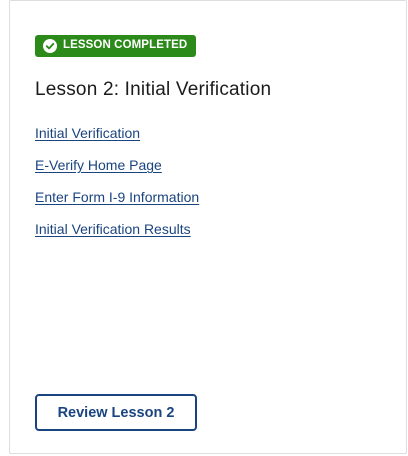 This screenshot has height=456, width=408. I want to click on lesson-link-item: Enter Form I-9 Information, so click(117, 204).